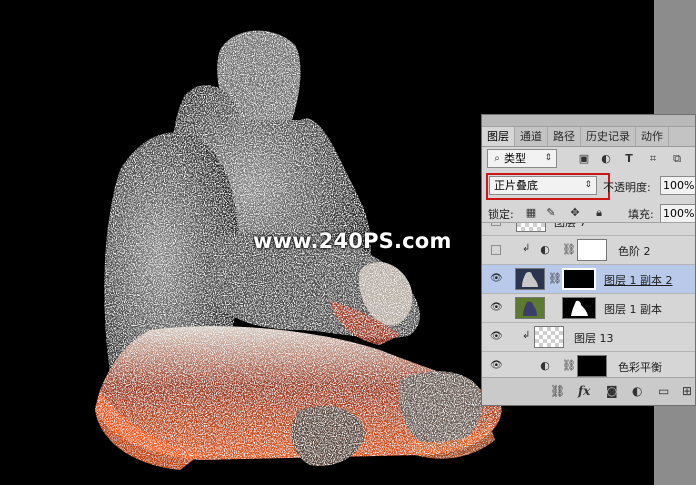  Describe the element at coordinates (545, 365) in the screenshot. I see `color-balance-adjustment-icon: ◐` at that location.